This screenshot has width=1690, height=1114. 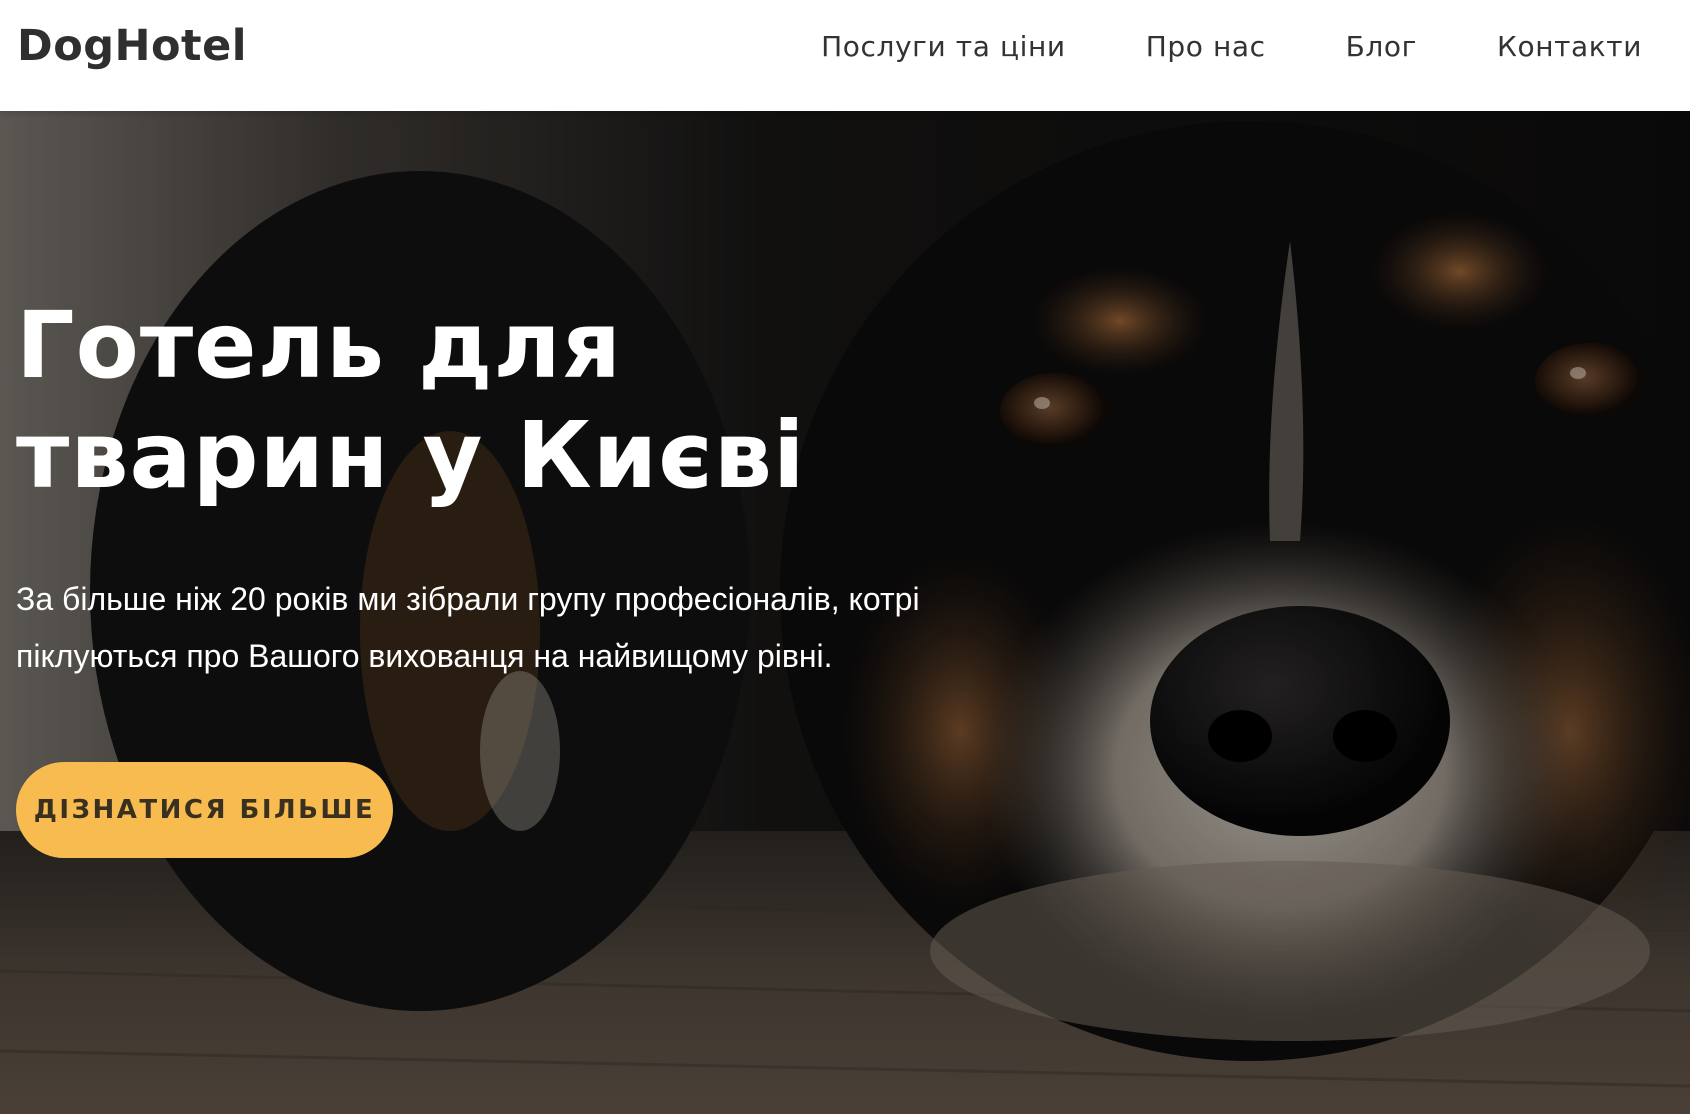 I want to click on site-logo: DogHotel, so click(x=132, y=46).